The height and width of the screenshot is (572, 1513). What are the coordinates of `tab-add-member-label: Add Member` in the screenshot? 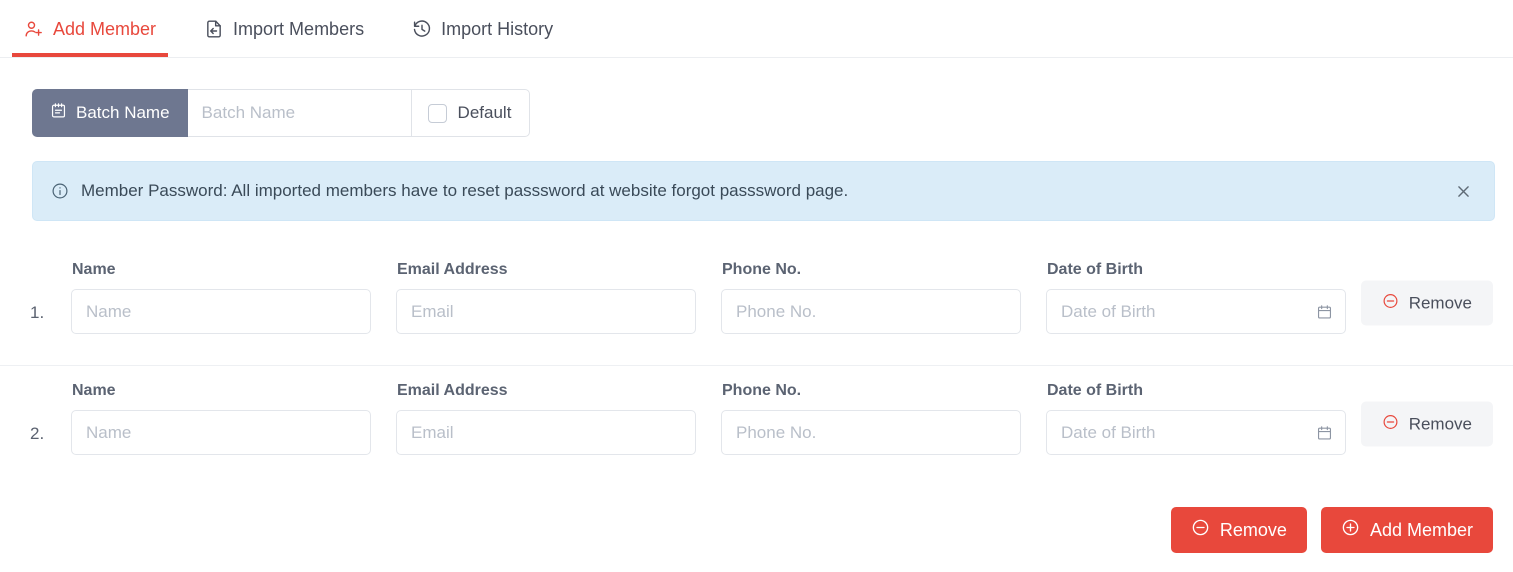 It's located at (105, 28).